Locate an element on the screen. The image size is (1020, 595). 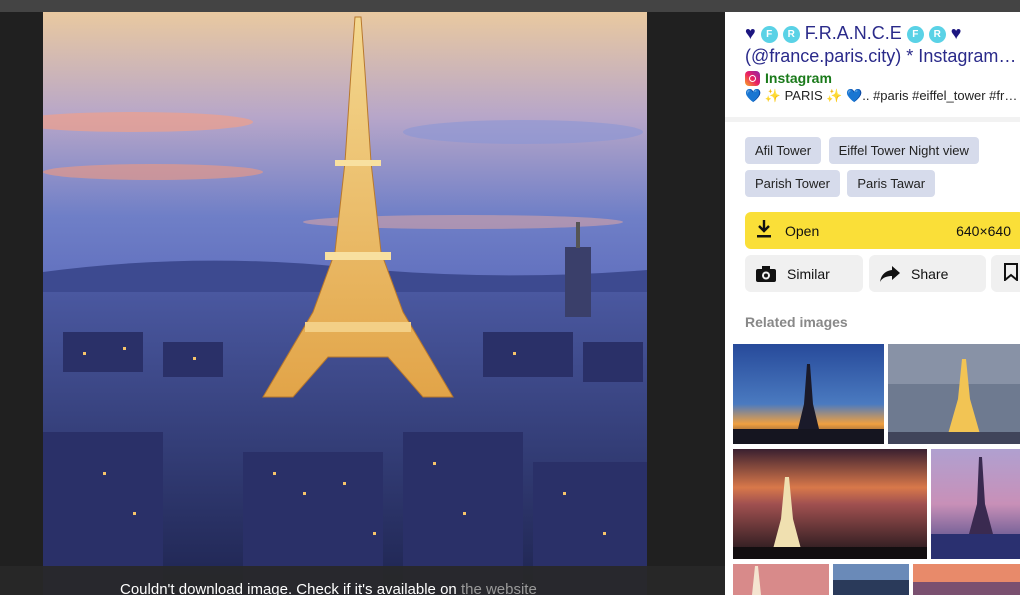
image-size: 640×640 is located at coordinates (983, 230).